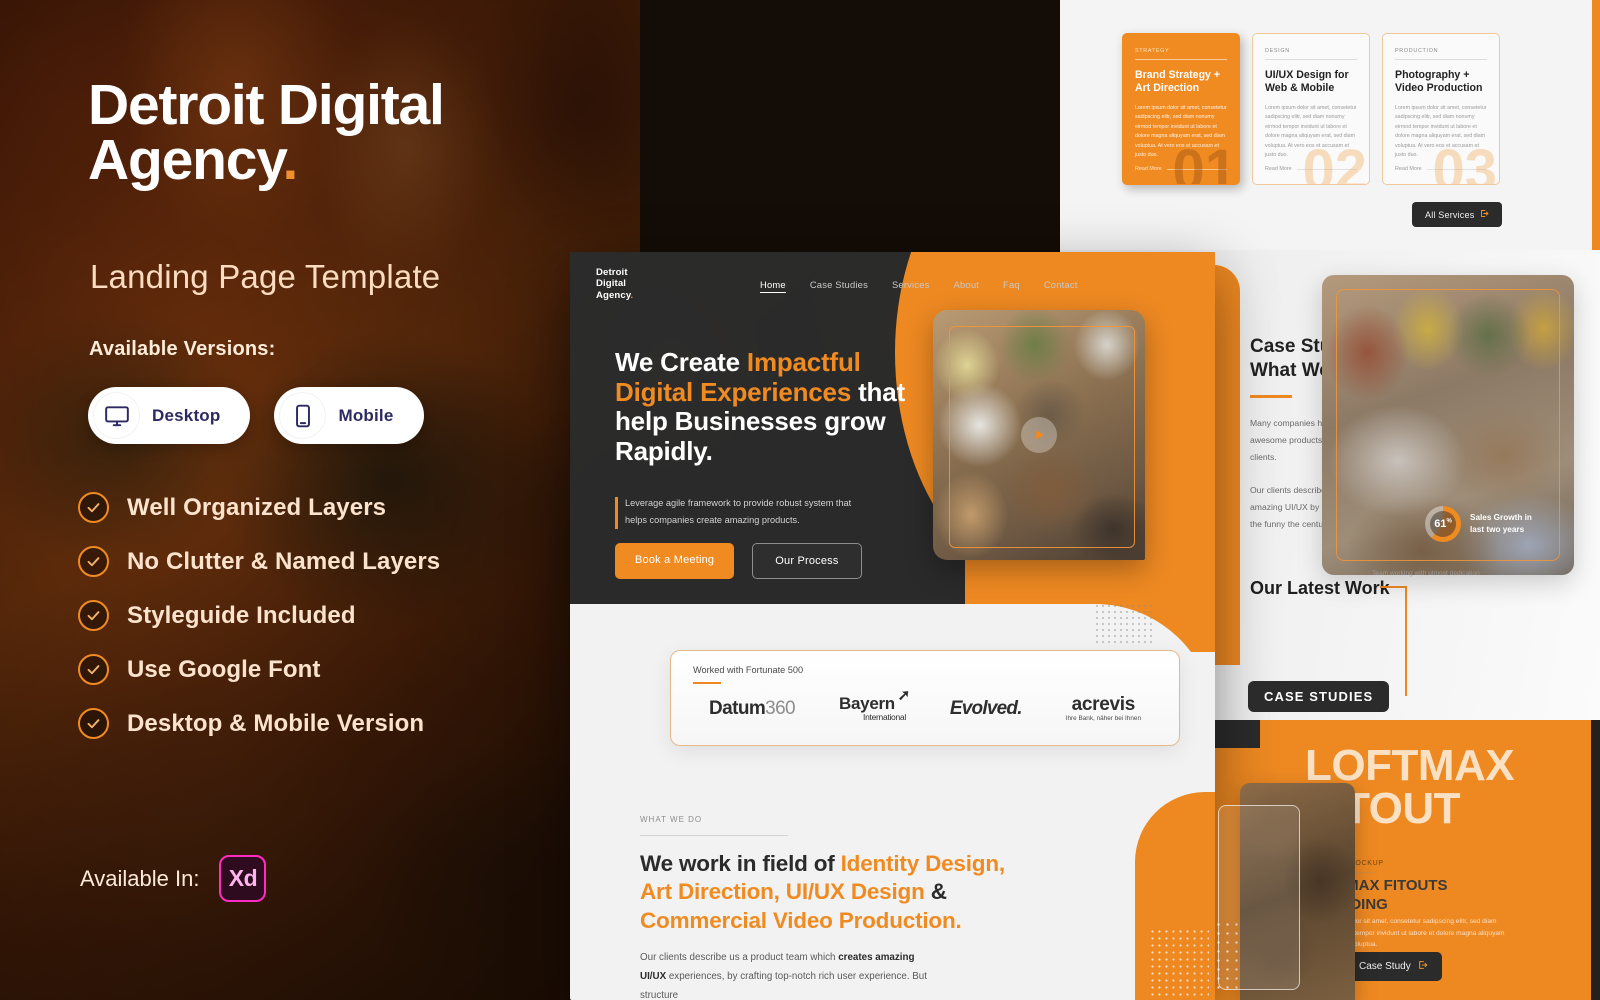 This screenshot has height=1000, width=1600. What do you see at coordinates (801, 920) in the screenshot?
I see `wwd-highlight2: Commercial Video Production.` at bounding box center [801, 920].